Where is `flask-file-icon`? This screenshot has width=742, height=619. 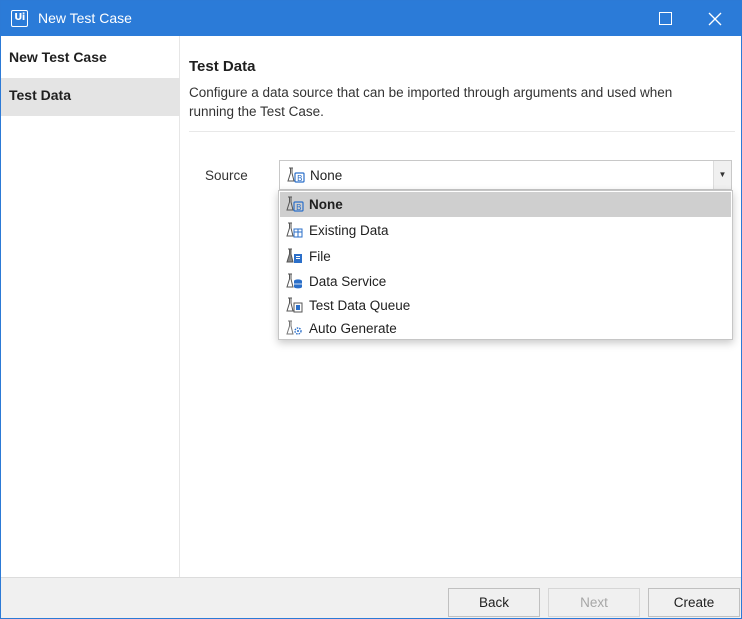 flask-file-icon is located at coordinates (295, 257).